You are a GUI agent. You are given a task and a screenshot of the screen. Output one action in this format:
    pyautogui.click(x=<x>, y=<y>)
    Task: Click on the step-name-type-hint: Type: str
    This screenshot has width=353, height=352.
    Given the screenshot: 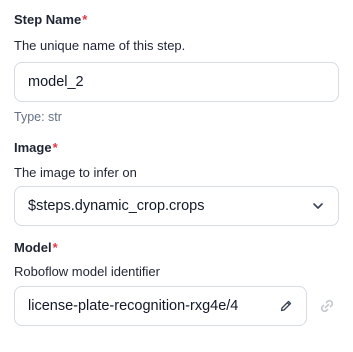 What is the action you would take?
    pyautogui.click(x=38, y=117)
    